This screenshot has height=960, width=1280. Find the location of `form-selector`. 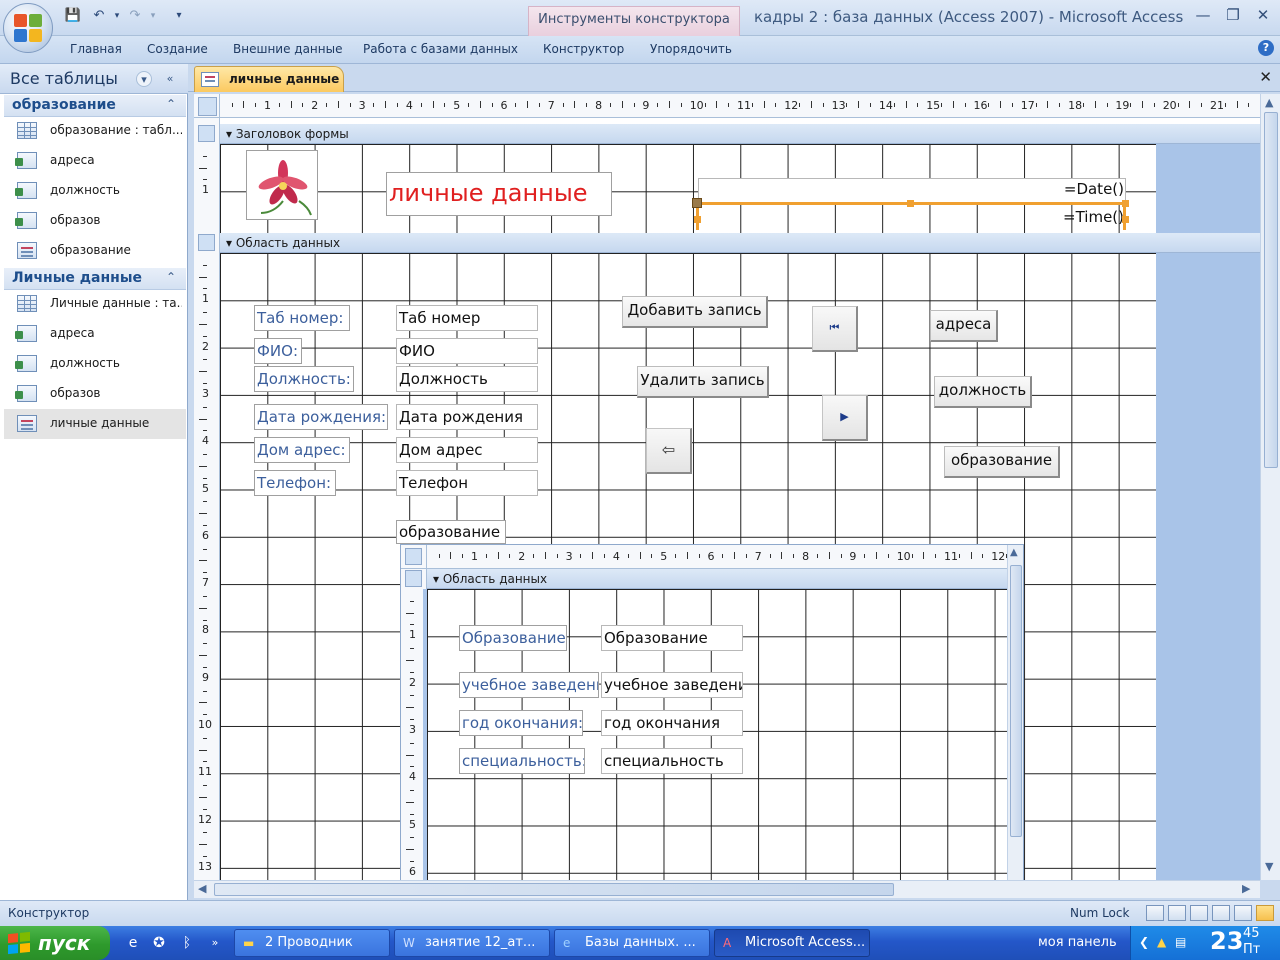

form-selector is located at coordinates (207, 106).